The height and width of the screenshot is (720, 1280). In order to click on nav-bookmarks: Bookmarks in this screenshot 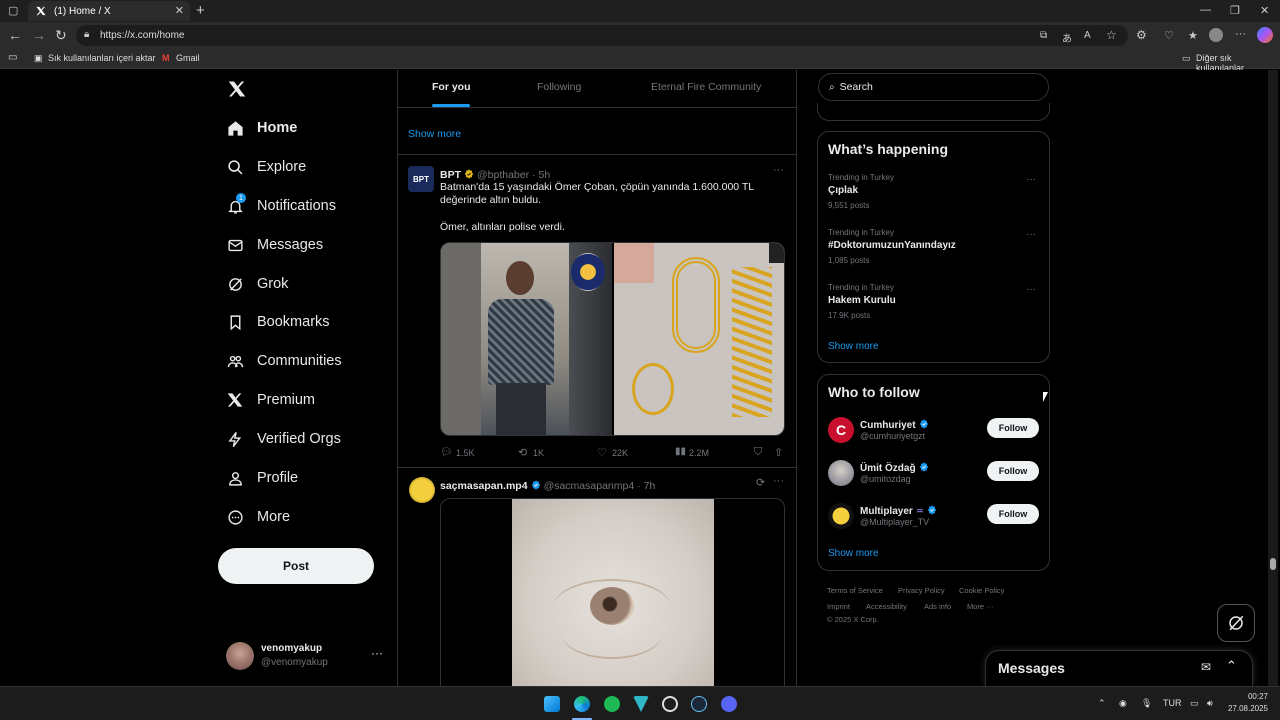, I will do `click(278, 322)`.